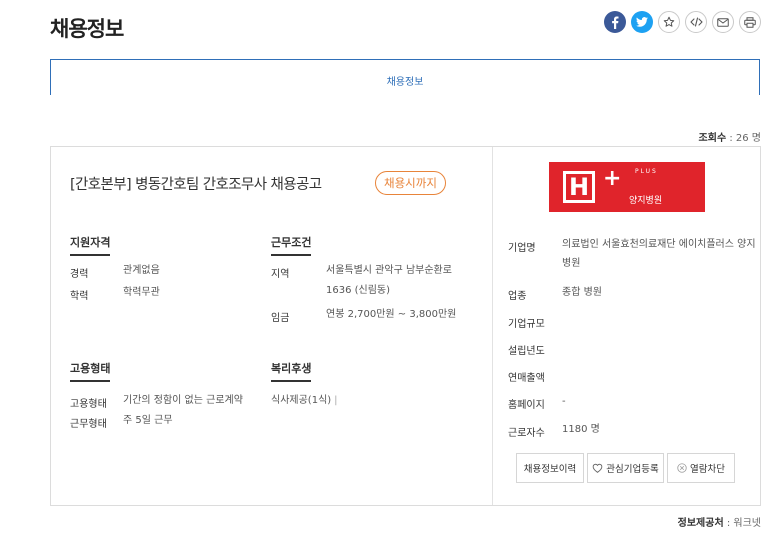 The height and width of the screenshot is (544, 773). I want to click on info-source-label: 정보제공처, so click(700, 523).